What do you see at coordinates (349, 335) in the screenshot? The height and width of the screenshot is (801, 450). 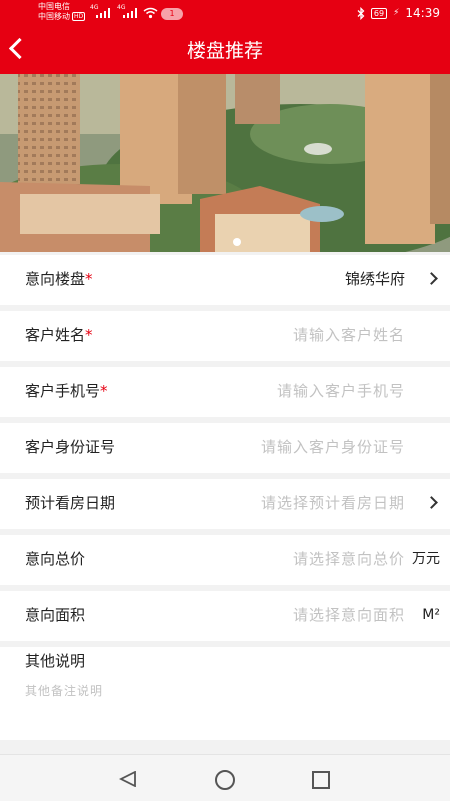 I see `customer-name-input: 请输入客户姓名` at bounding box center [349, 335].